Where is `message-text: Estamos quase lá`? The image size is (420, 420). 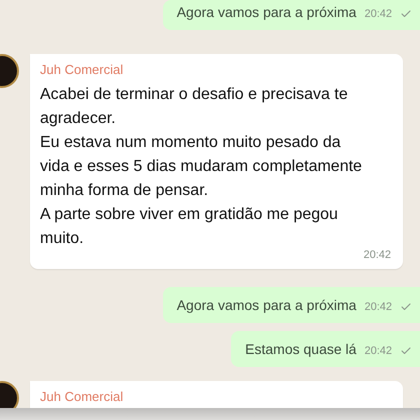
message-text: Estamos quase lá is located at coordinates (300, 349).